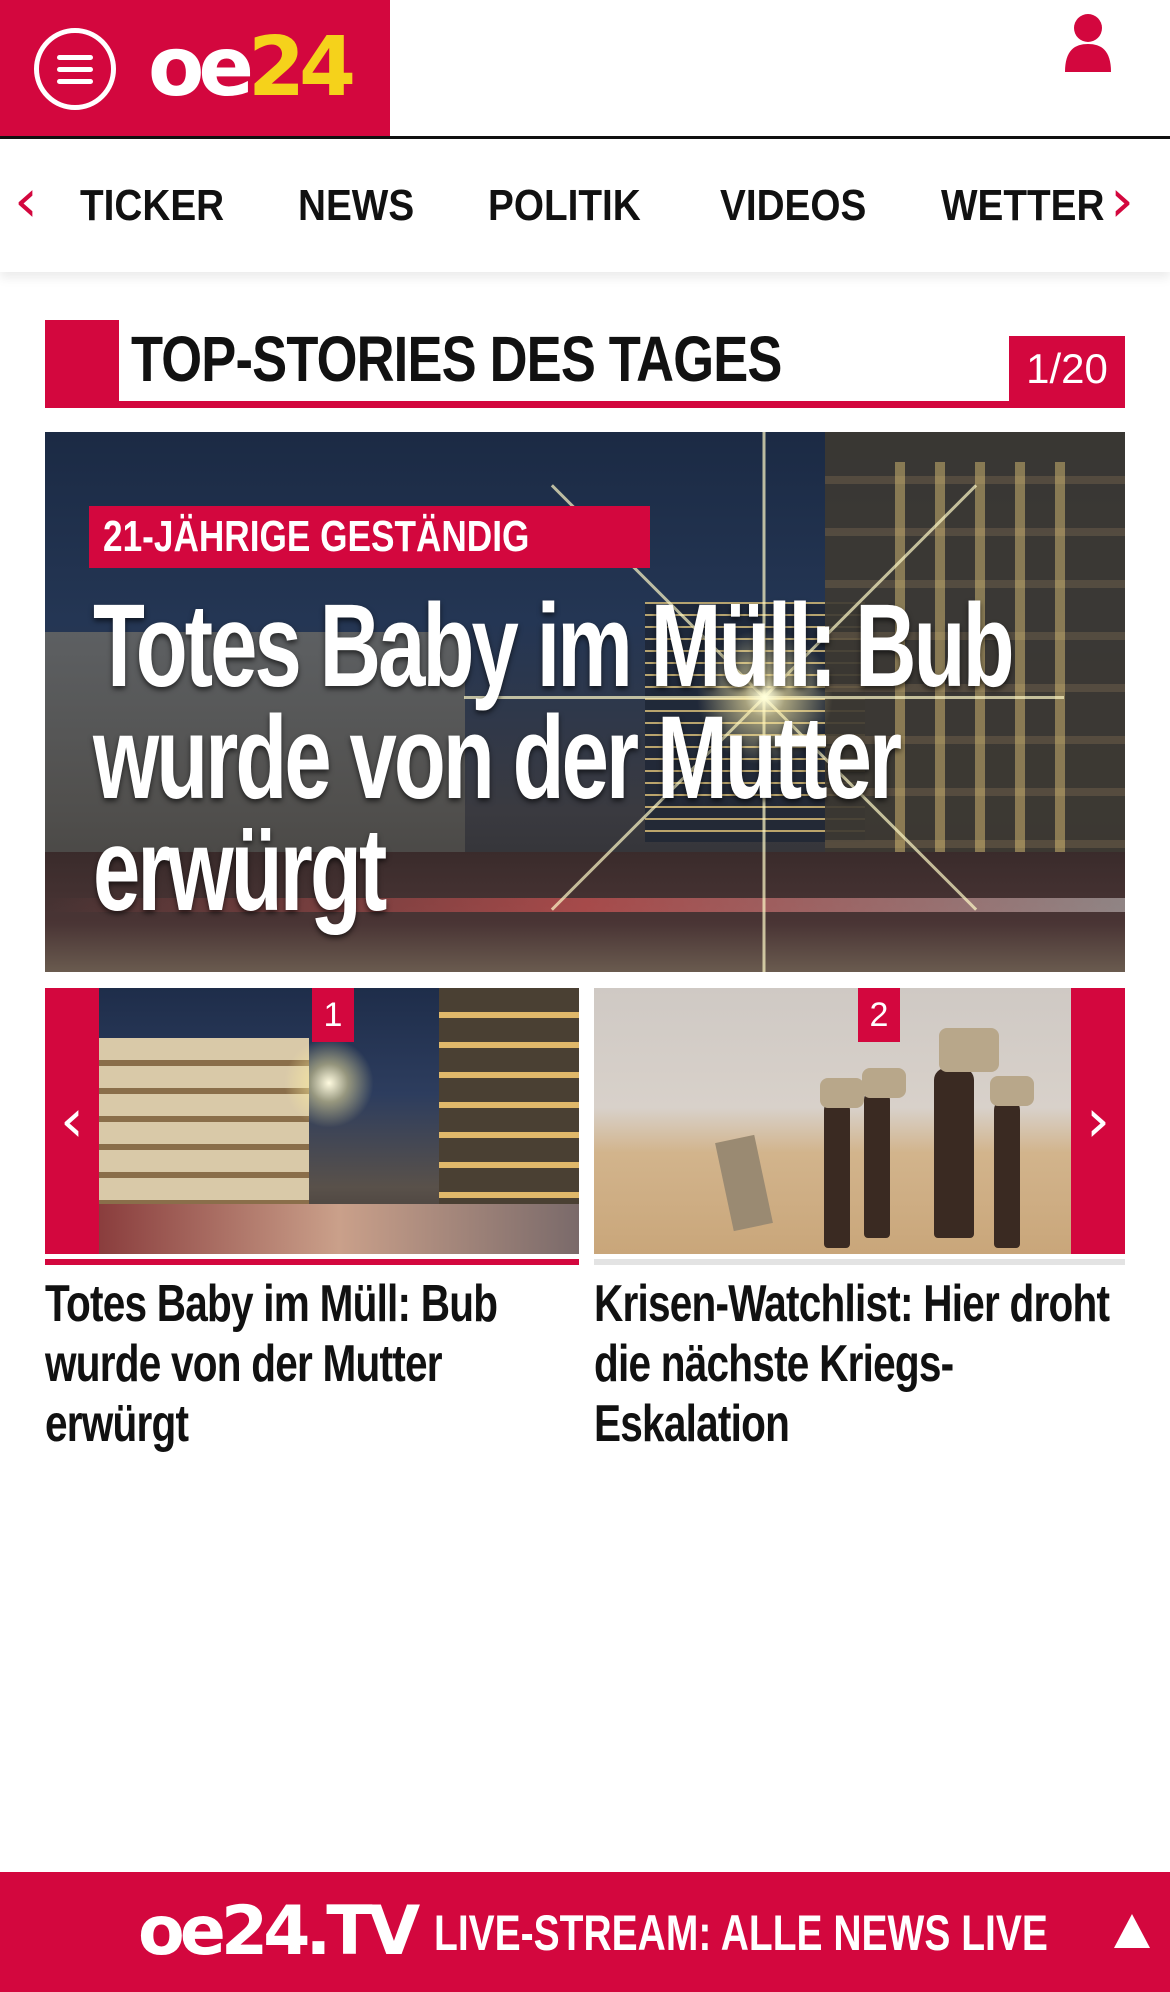 The height and width of the screenshot is (1992, 1170). What do you see at coordinates (1022, 206) in the screenshot?
I see `nav-item-wetter: WETTER` at bounding box center [1022, 206].